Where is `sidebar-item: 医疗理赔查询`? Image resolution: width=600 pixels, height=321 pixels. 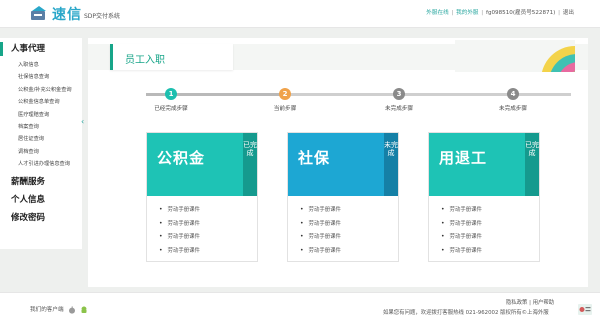 sidebar-item: 医疗理赔查询 is located at coordinates (41, 115).